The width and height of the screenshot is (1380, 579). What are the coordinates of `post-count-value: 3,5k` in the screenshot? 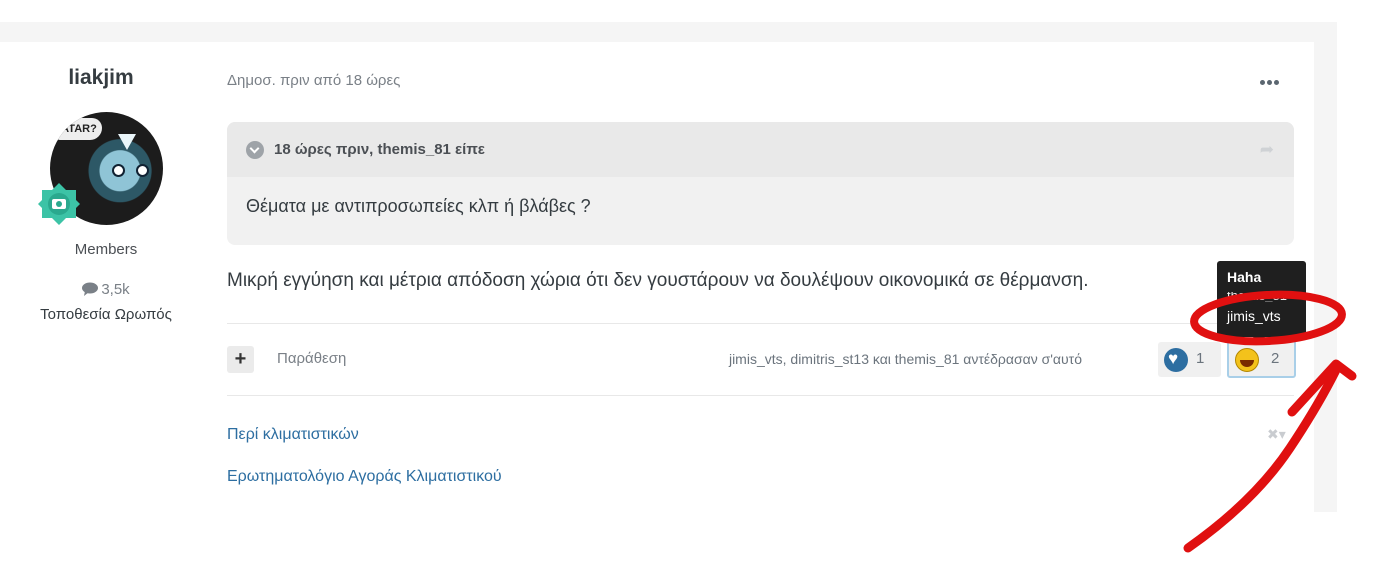 It's located at (115, 289).